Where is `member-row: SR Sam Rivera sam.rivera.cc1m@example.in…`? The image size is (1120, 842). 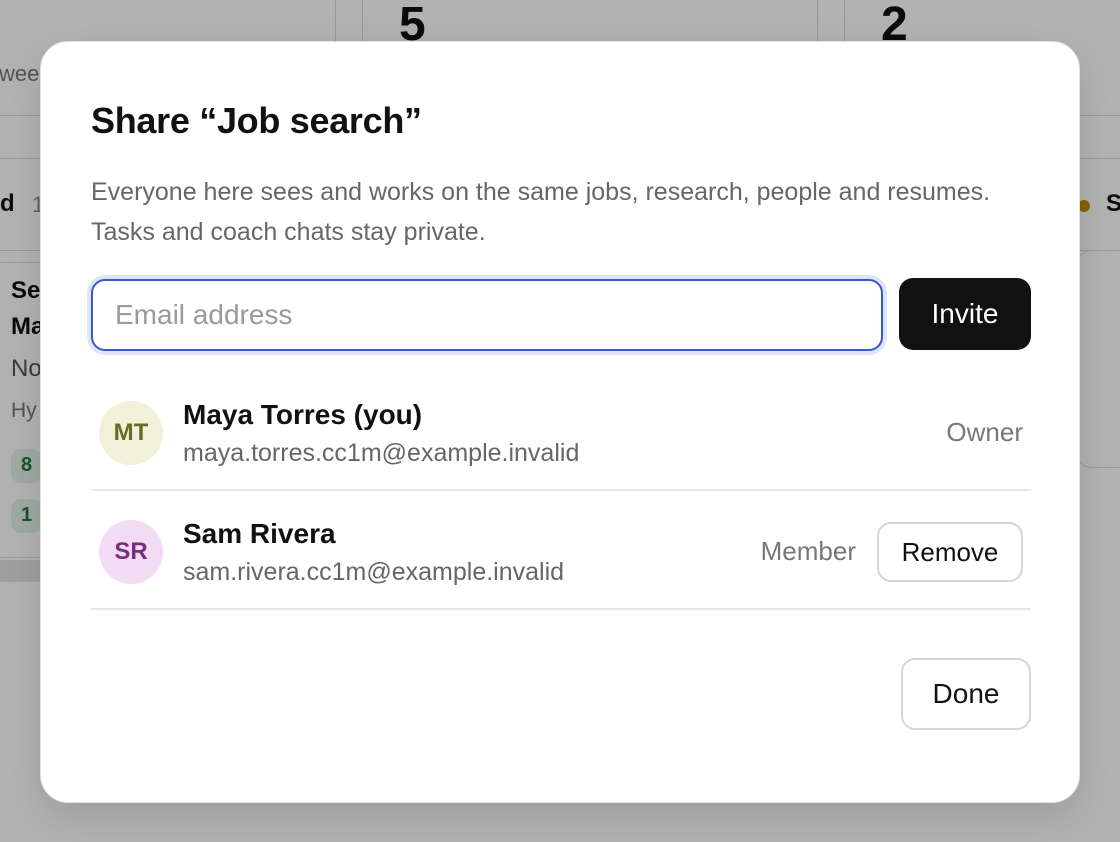
member-row: SR Sam Rivera sam.rivera.cc1m@example.in… is located at coordinates (561, 551).